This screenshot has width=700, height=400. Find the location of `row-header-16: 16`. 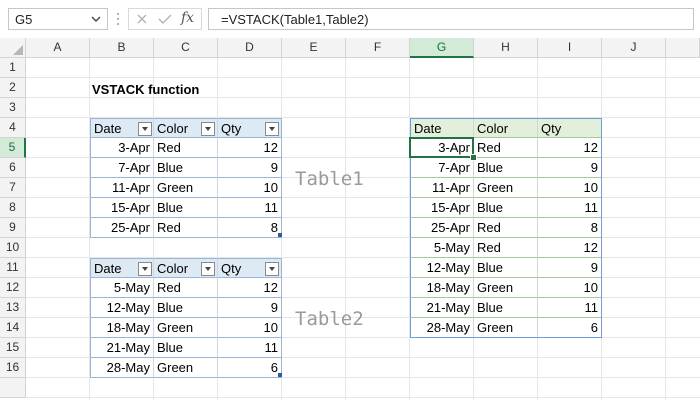

row-header-16: 16 is located at coordinates (13, 368).